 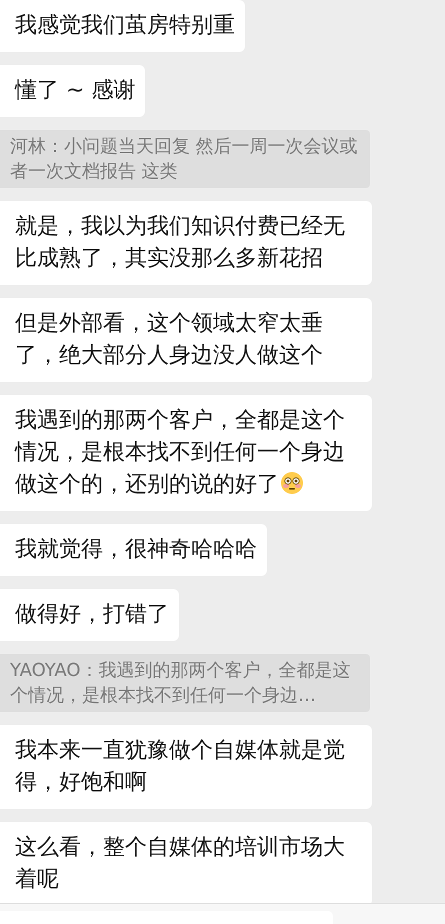 What do you see at coordinates (122, 26) in the screenshot?
I see `message-bubble: 我感觉我们茧房特别重` at bounding box center [122, 26].